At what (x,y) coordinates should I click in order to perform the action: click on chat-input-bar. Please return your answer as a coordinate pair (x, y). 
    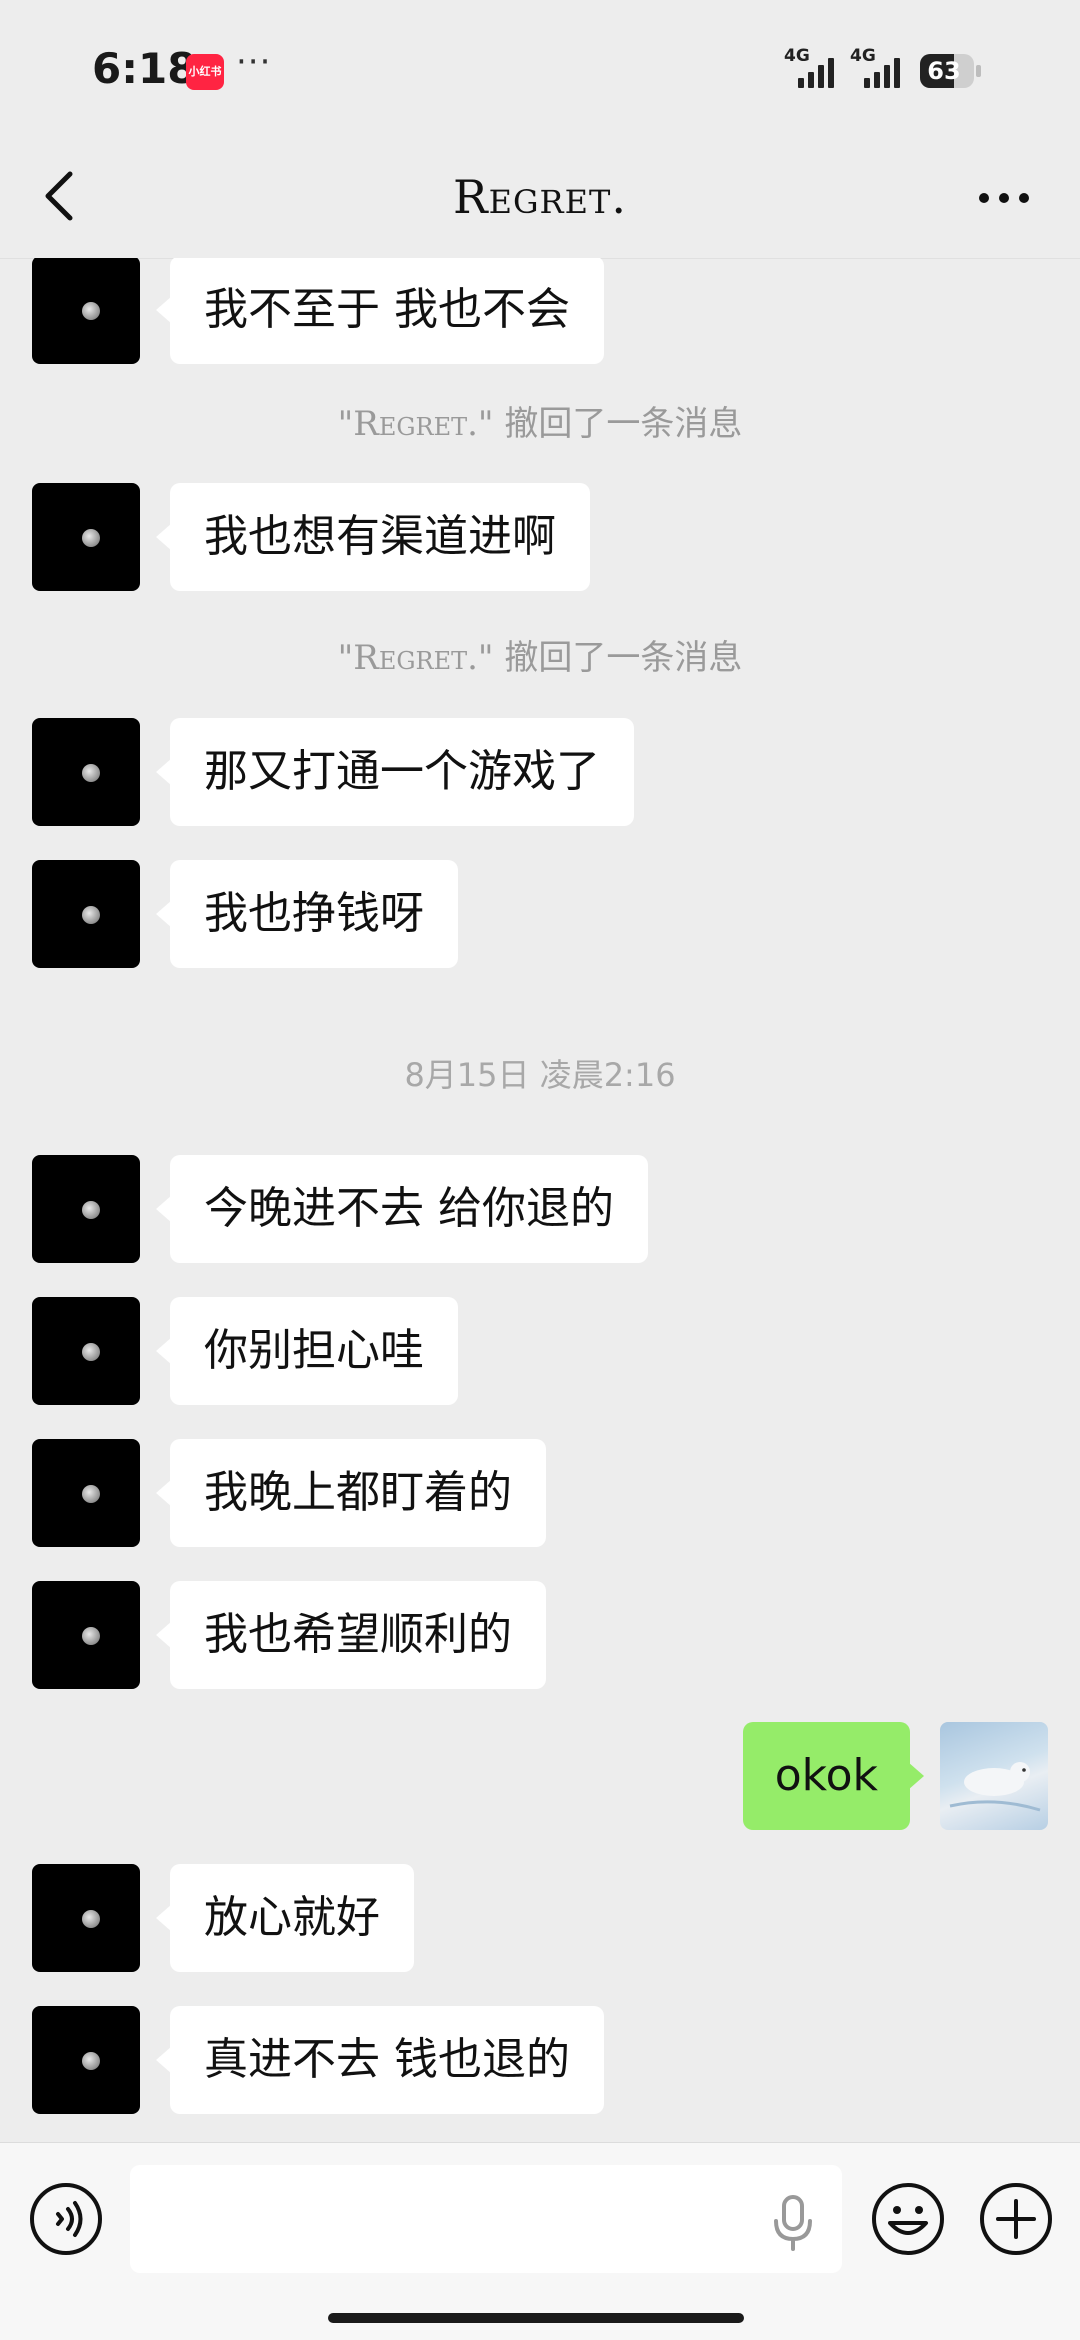
    Looking at the image, I should click on (540, 2241).